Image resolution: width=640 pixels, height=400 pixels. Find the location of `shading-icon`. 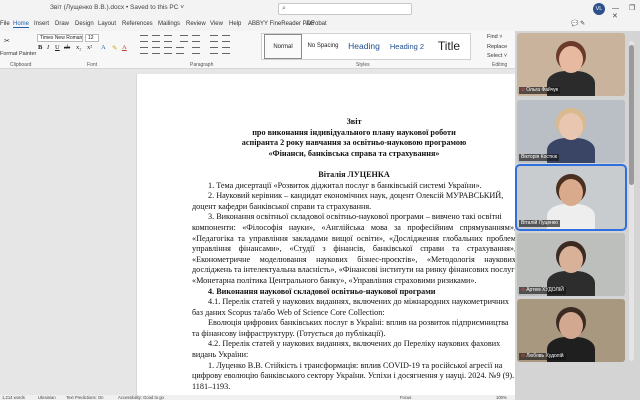

shading-icon is located at coordinates (214, 50).